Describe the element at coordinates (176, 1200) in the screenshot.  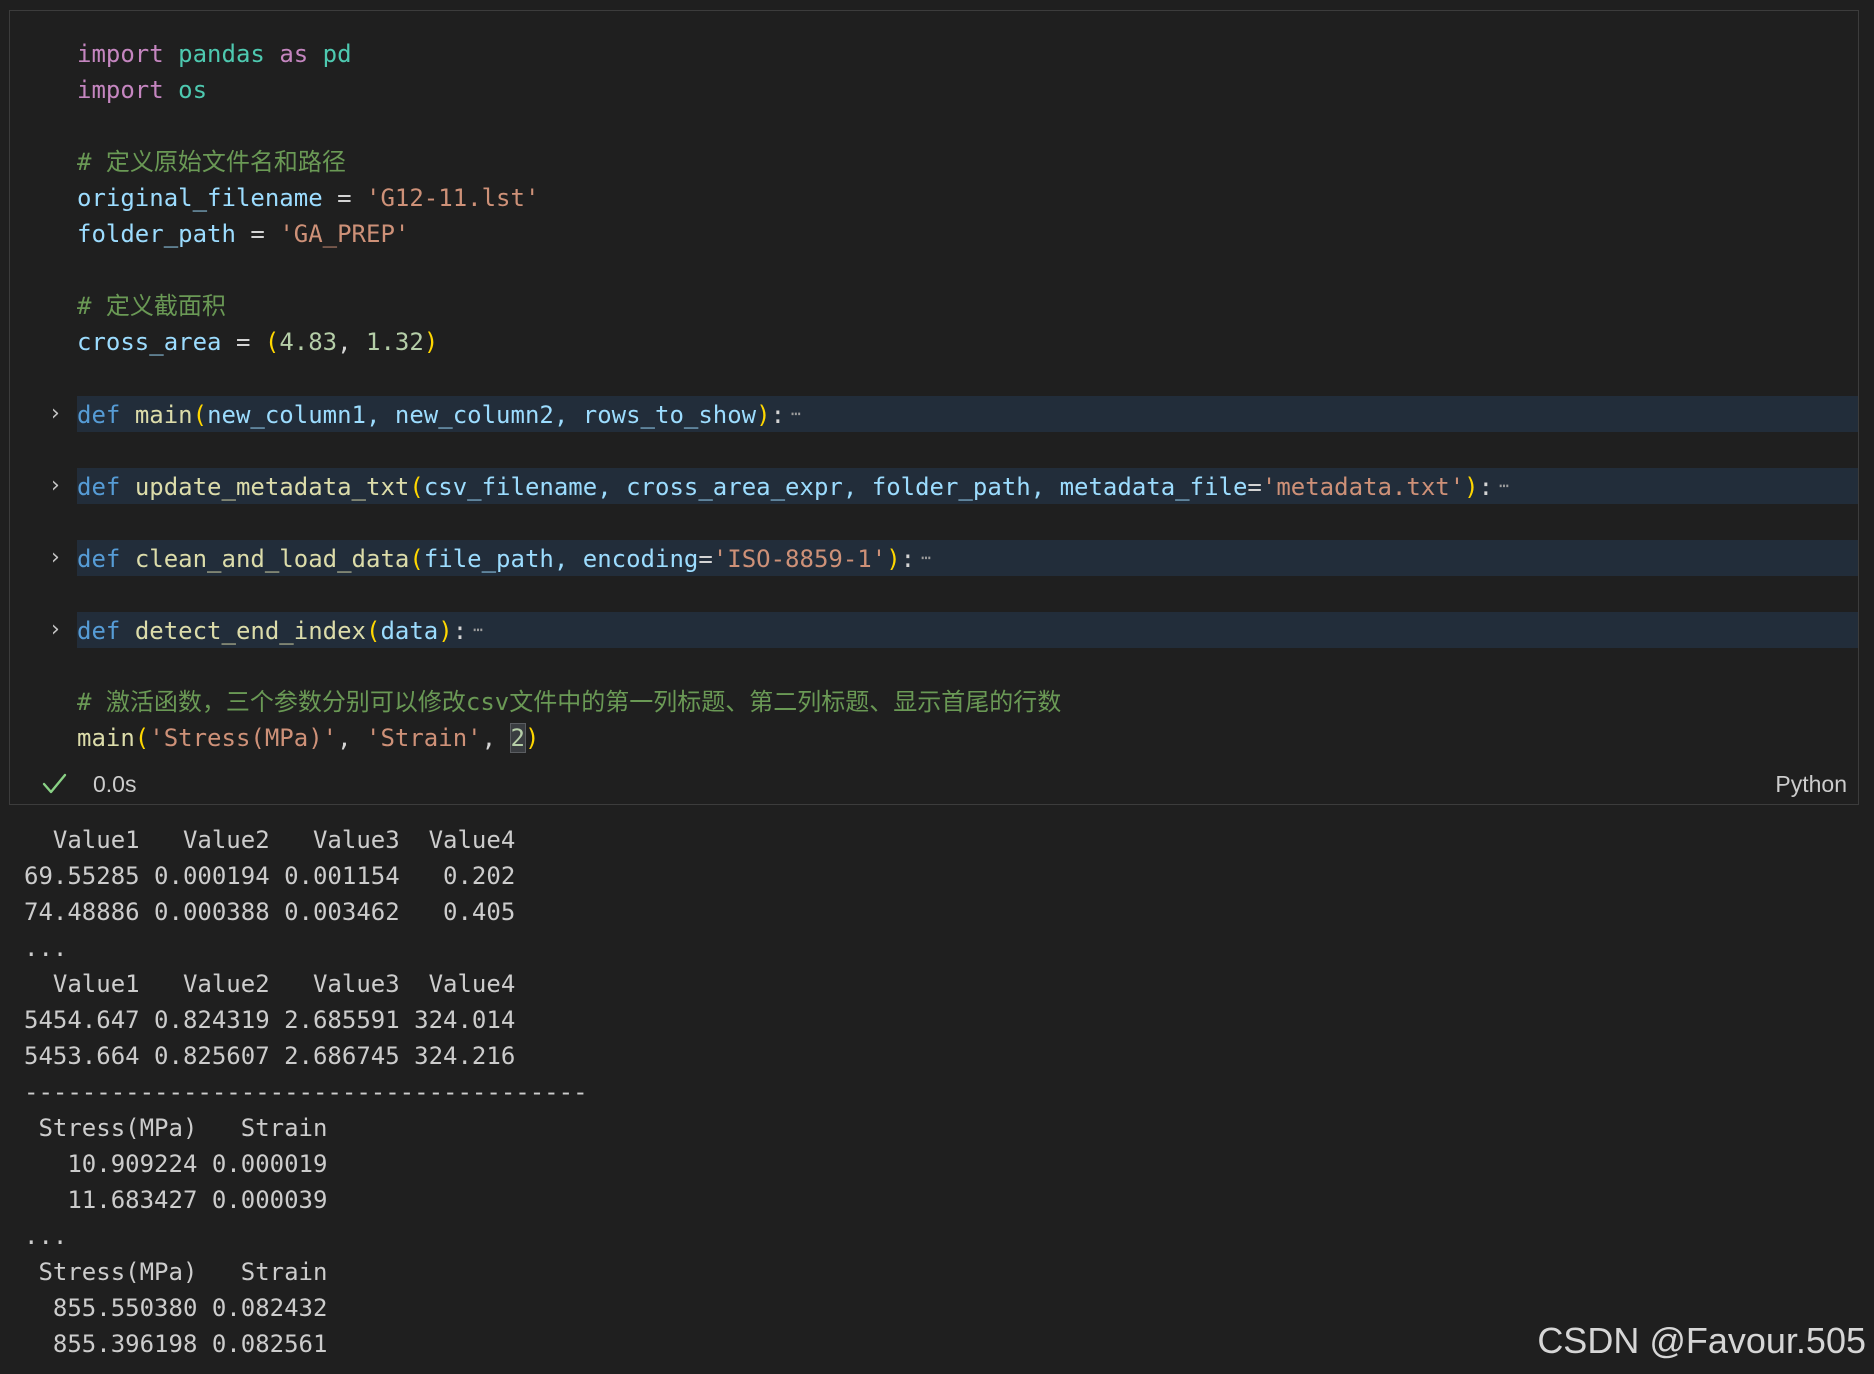
I see `output-line: 11.683427 0.000039` at that location.